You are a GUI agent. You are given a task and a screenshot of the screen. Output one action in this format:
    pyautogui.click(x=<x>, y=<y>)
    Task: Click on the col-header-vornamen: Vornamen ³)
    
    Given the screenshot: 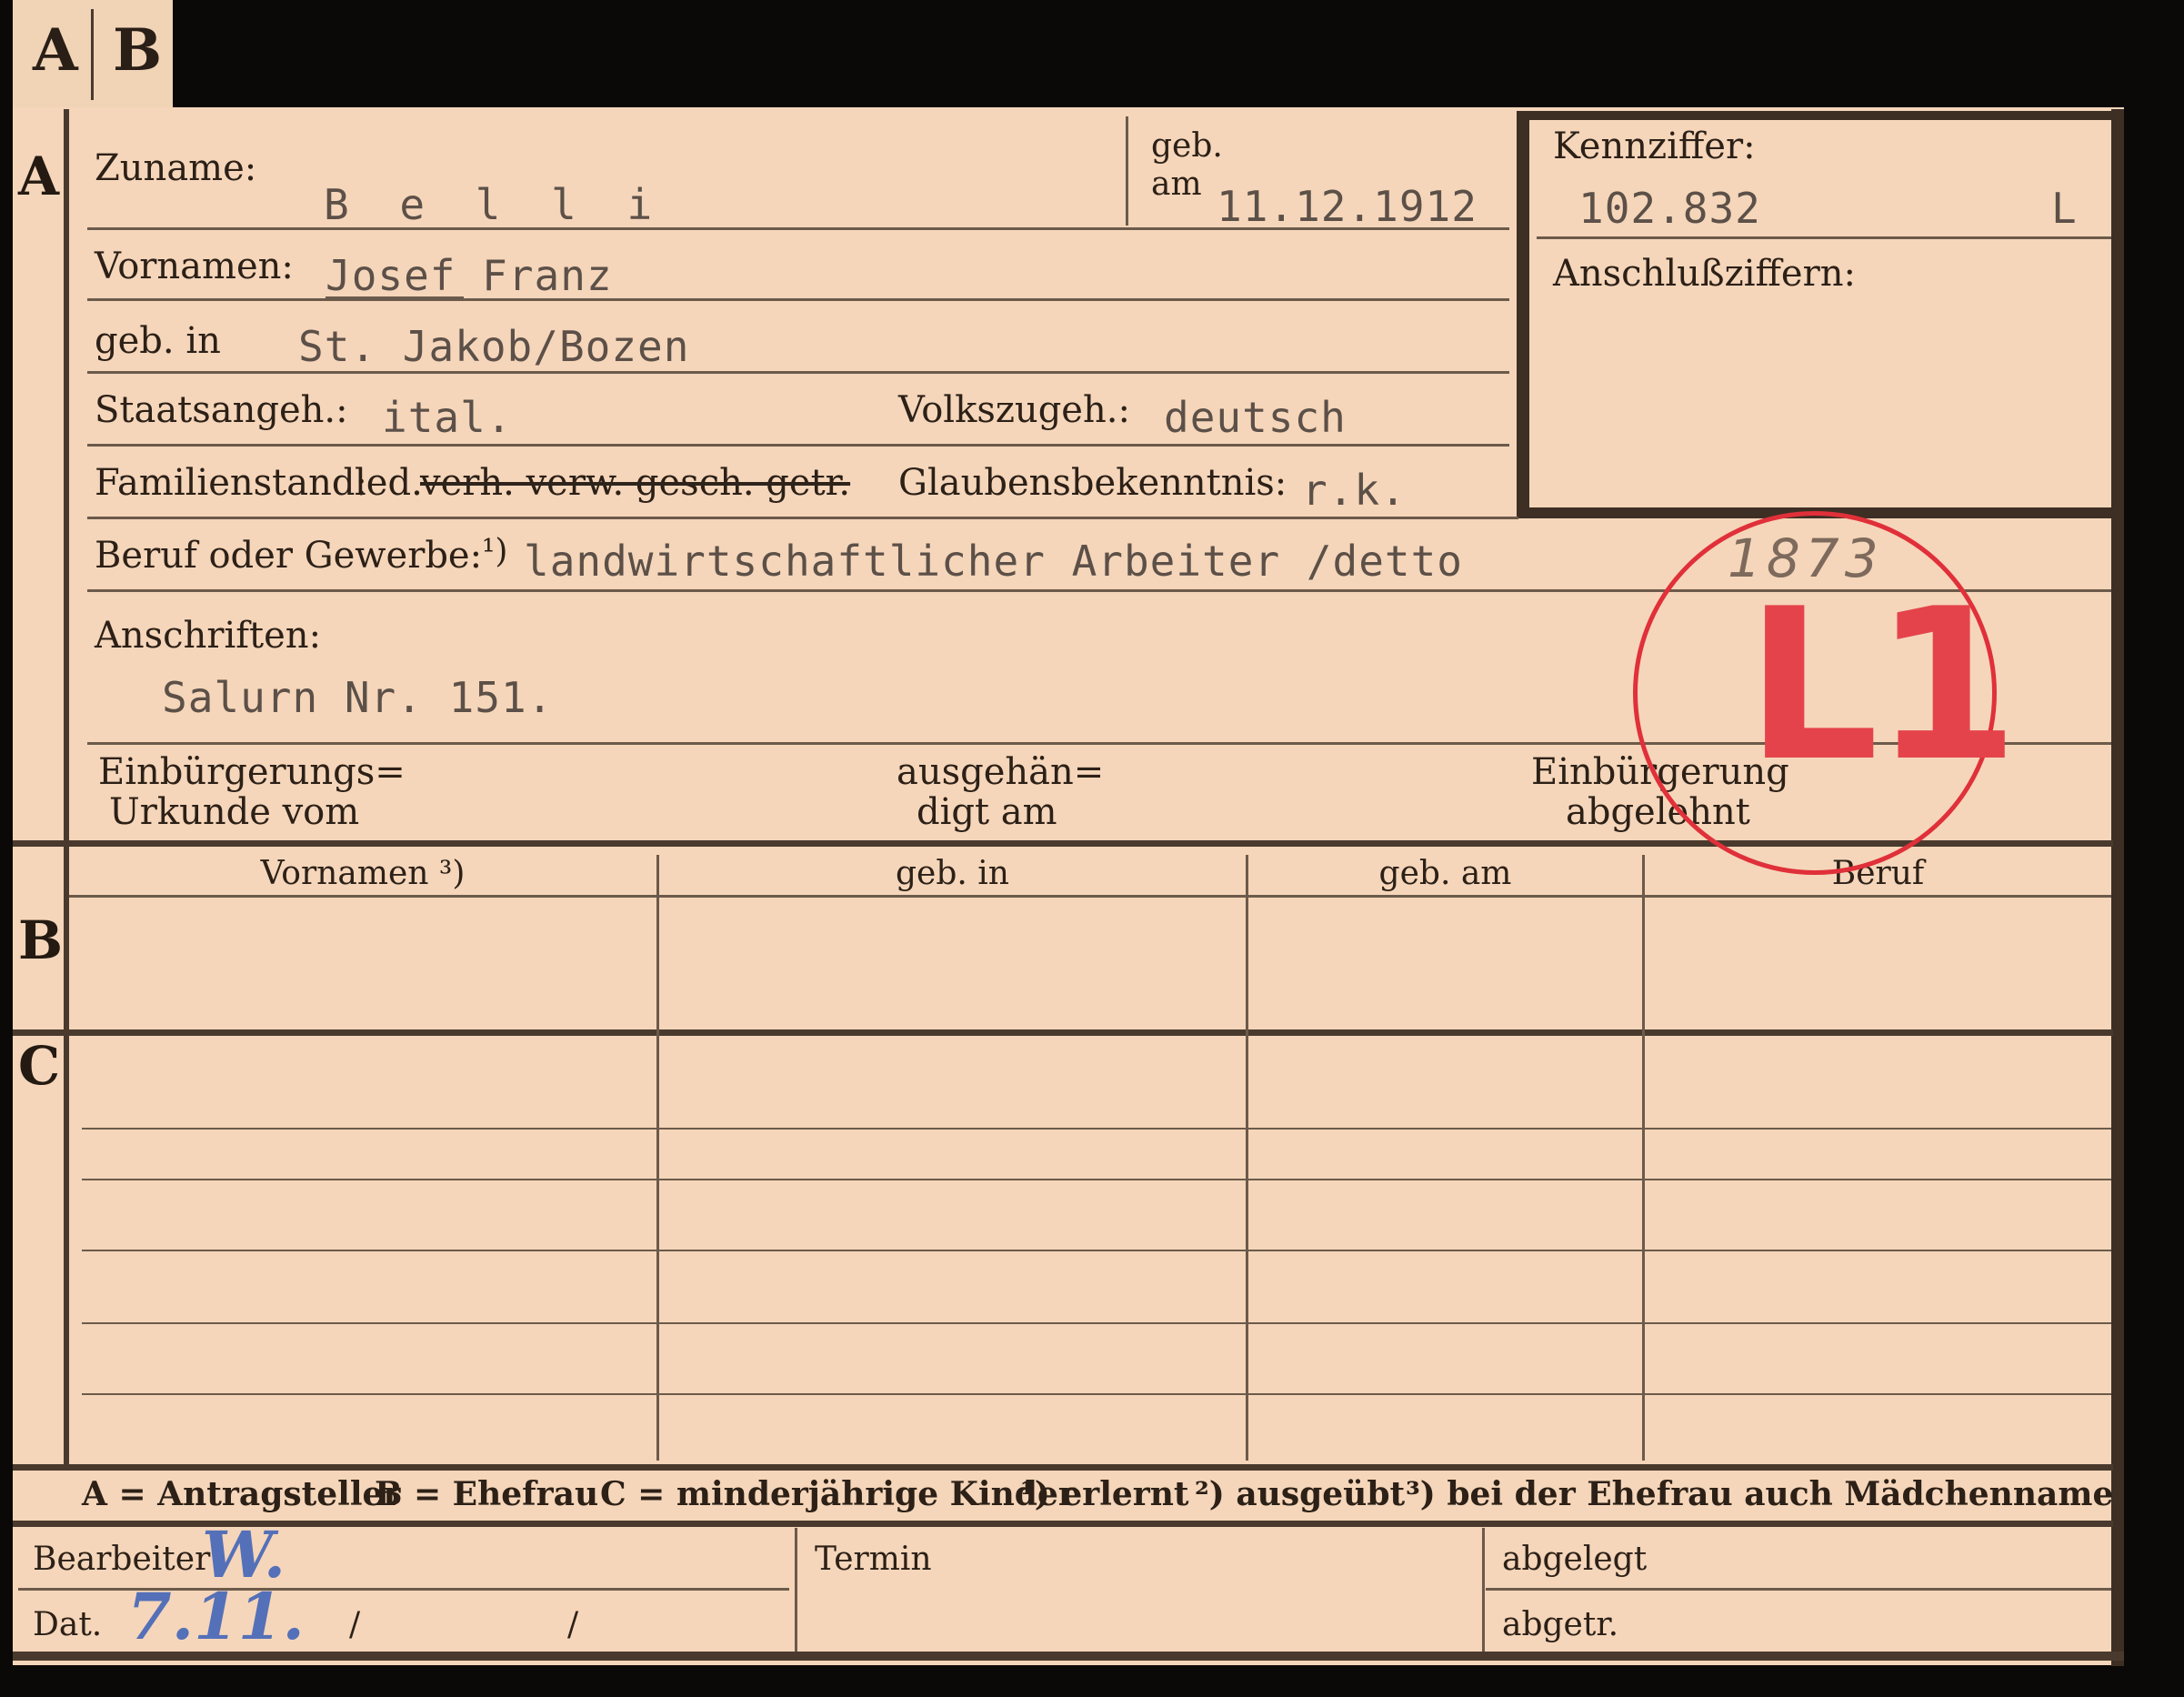 What is the action you would take?
    pyautogui.click(x=363, y=873)
    